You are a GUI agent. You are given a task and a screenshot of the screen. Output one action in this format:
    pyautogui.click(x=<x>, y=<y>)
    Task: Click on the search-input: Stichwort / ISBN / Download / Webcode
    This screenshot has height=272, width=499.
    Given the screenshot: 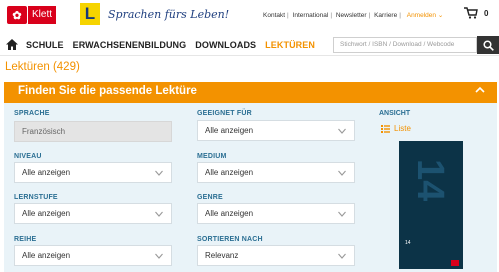 What is the action you would take?
    pyautogui.click(x=405, y=45)
    